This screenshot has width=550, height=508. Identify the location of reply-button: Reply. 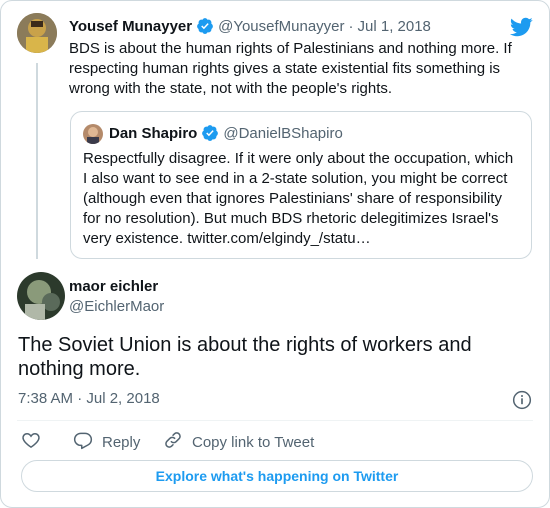
(106, 442).